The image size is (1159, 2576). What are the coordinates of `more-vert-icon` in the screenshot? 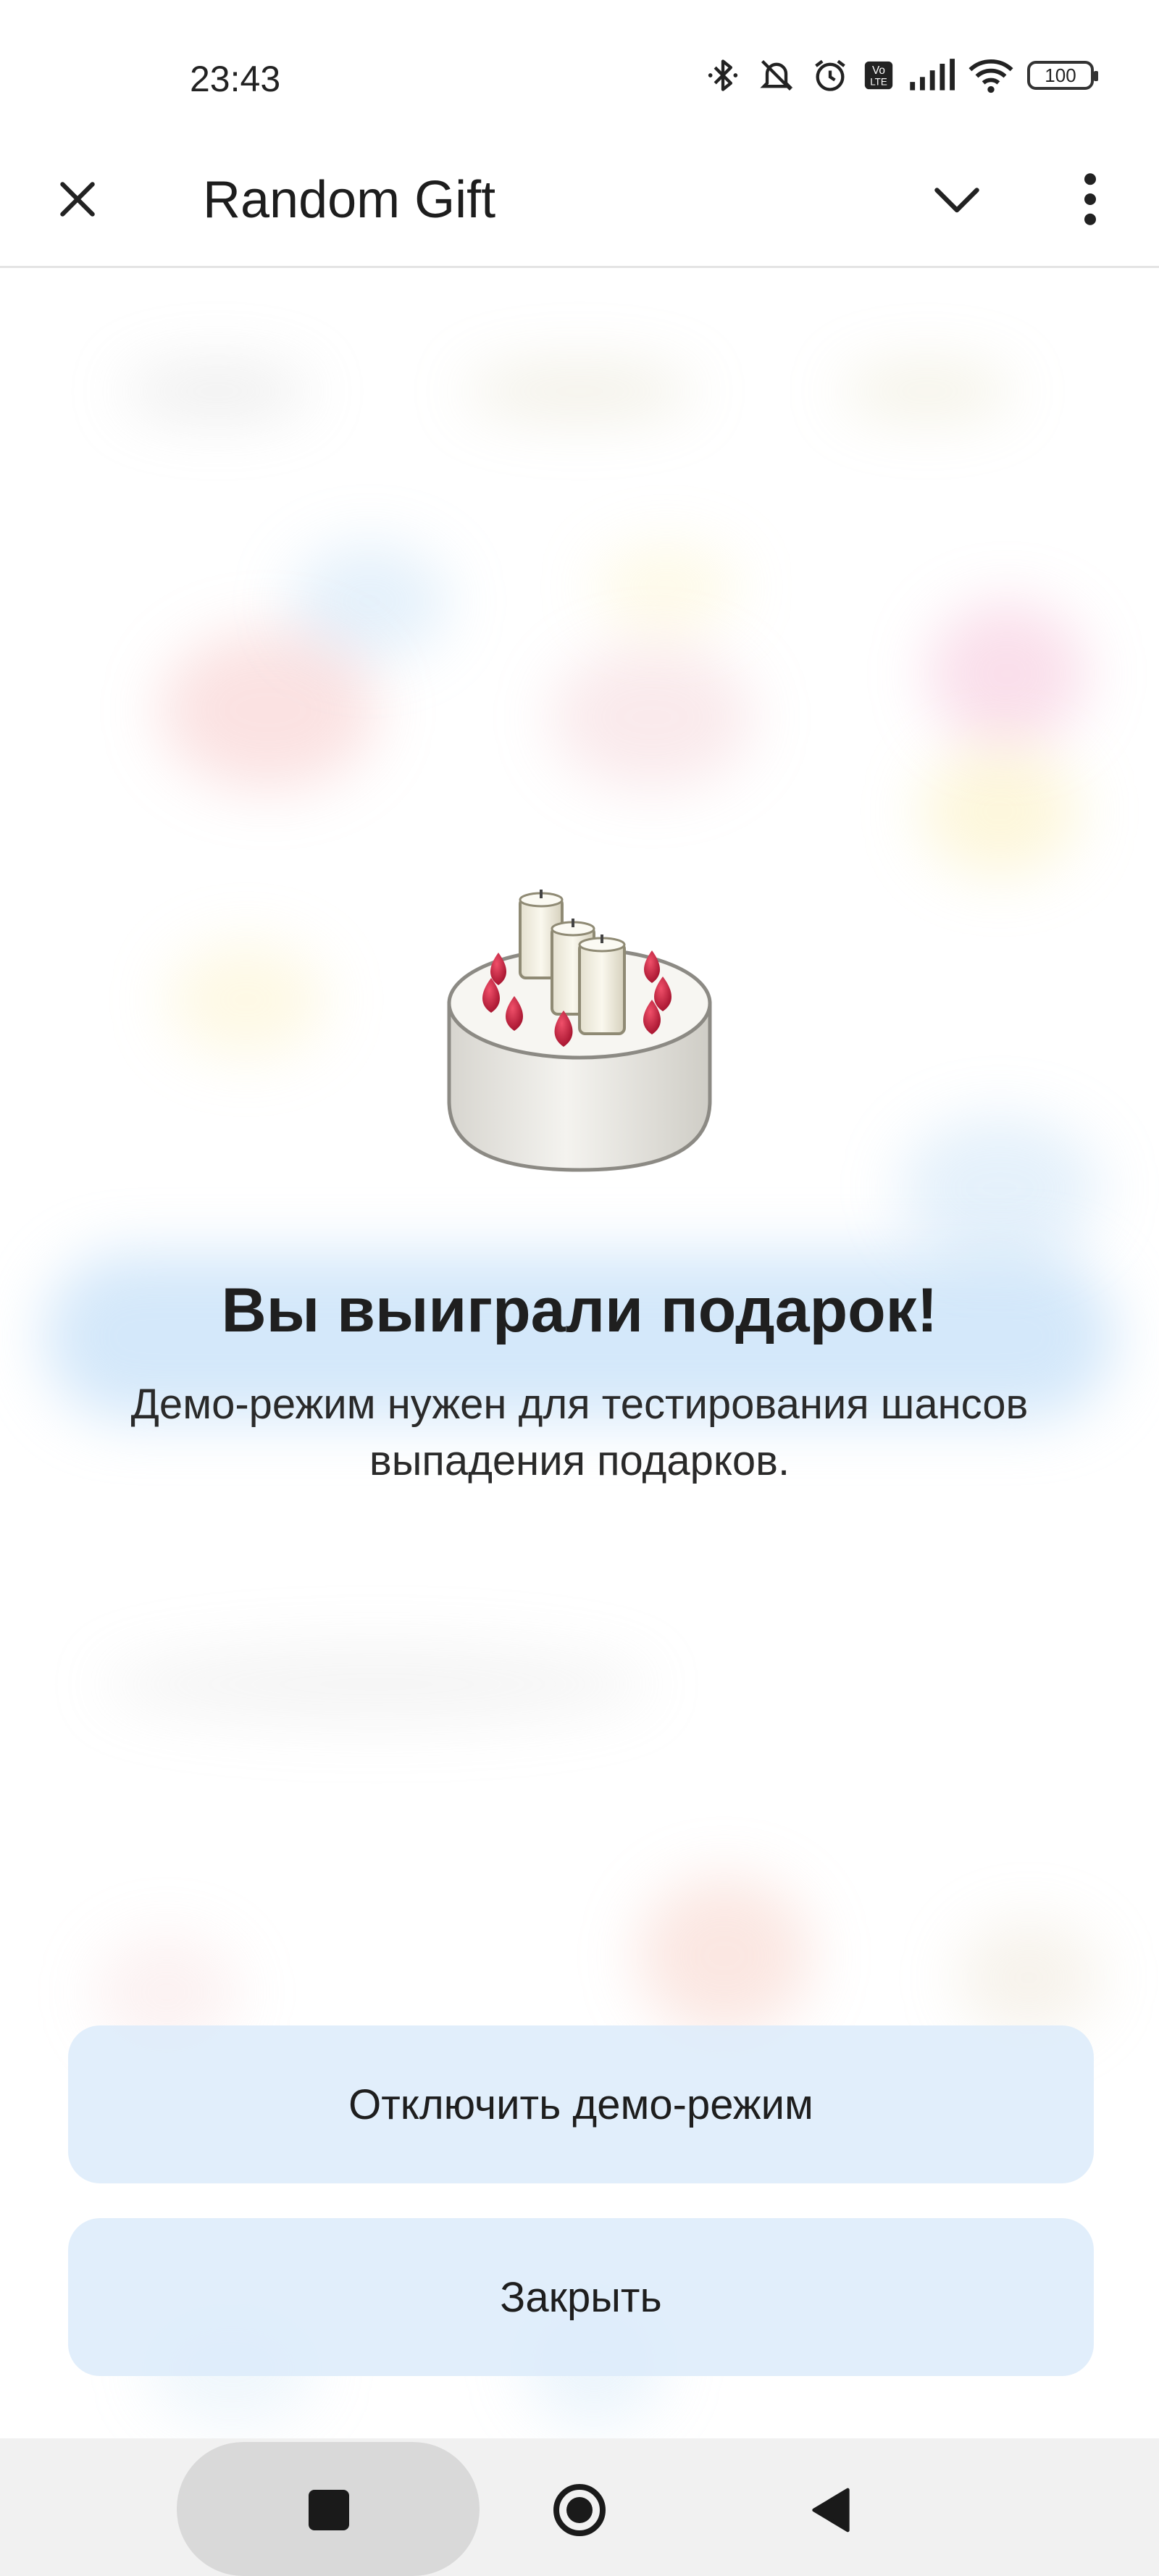 It's located at (1090, 199).